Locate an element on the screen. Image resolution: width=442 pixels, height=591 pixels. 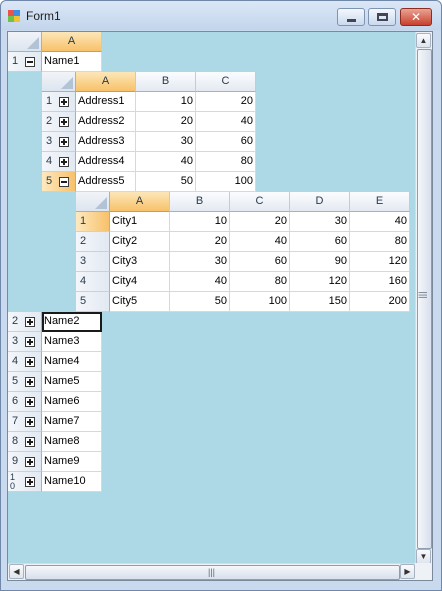
name-cell: Name7 is located at coordinates (72, 422).